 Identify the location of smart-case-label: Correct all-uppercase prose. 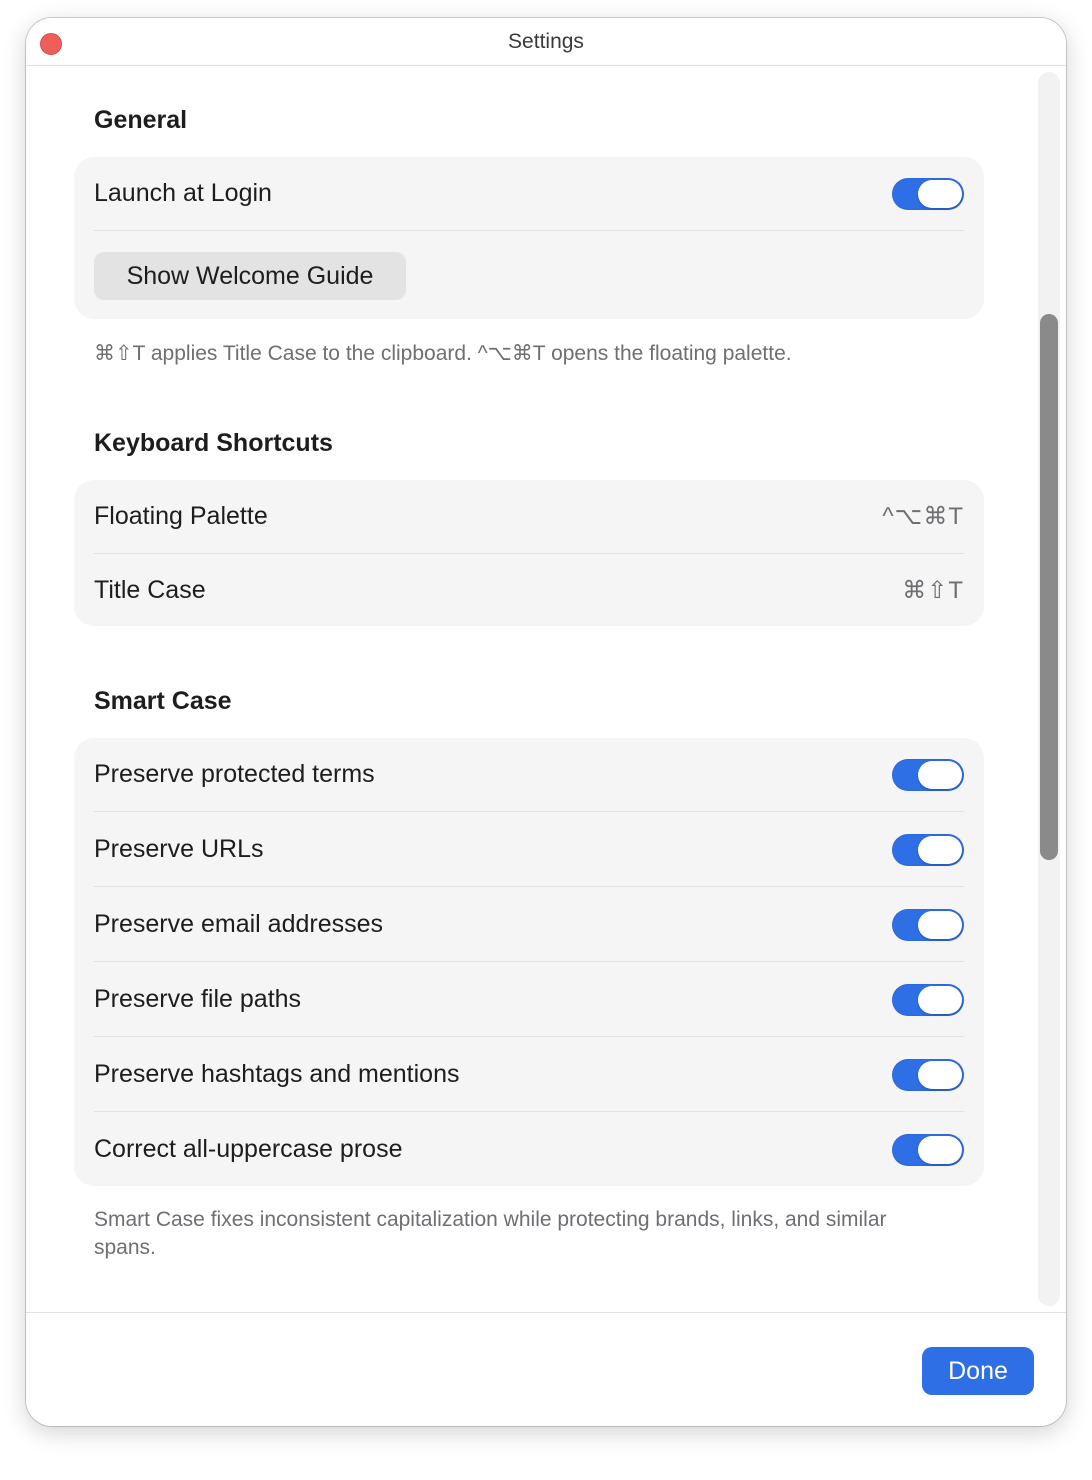
(248, 1149).